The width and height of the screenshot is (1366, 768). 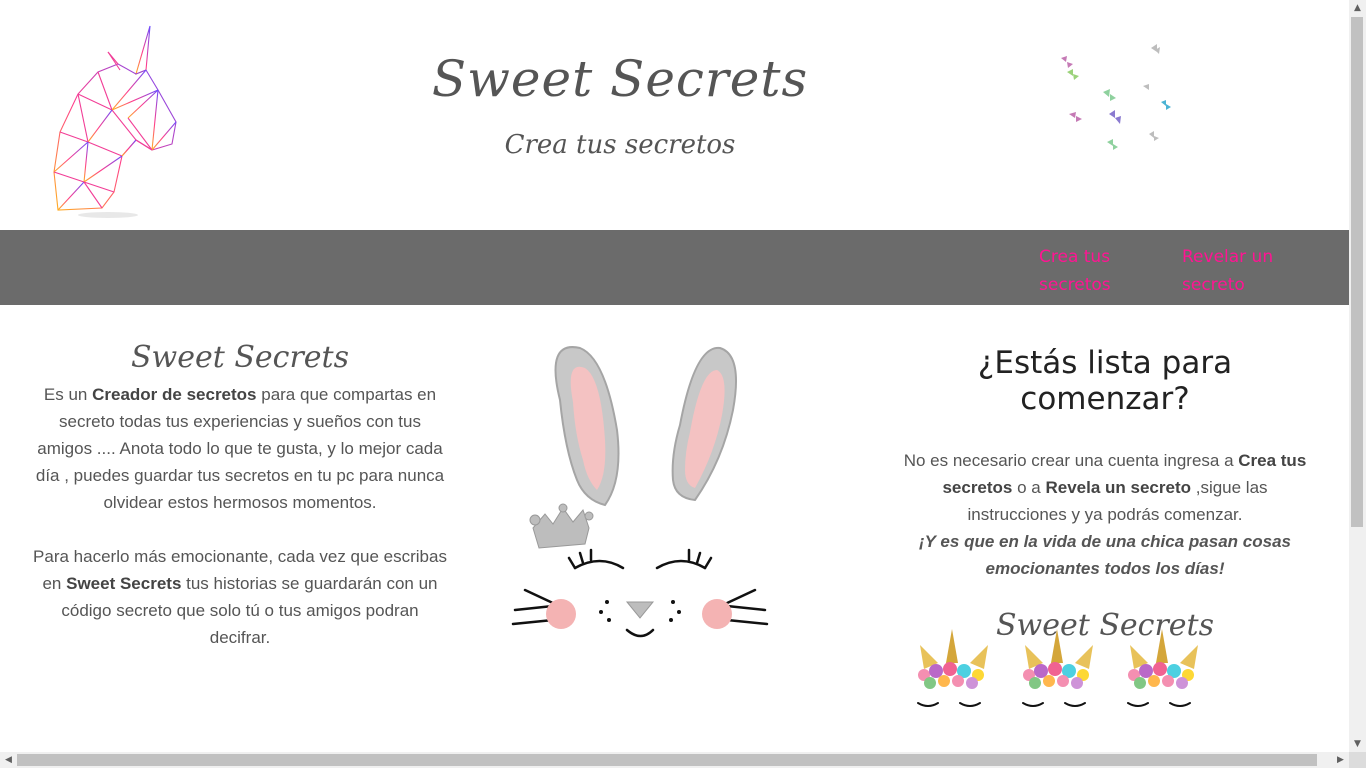 What do you see at coordinates (1357, 8) in the screenshot?
I see `scroll-up-icon: ▲` at bounding box center [1357, 8].